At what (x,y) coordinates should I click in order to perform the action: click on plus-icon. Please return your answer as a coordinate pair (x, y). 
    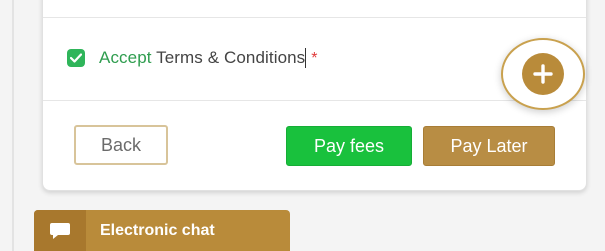
    Looking at the image, I should click on (543, 74).